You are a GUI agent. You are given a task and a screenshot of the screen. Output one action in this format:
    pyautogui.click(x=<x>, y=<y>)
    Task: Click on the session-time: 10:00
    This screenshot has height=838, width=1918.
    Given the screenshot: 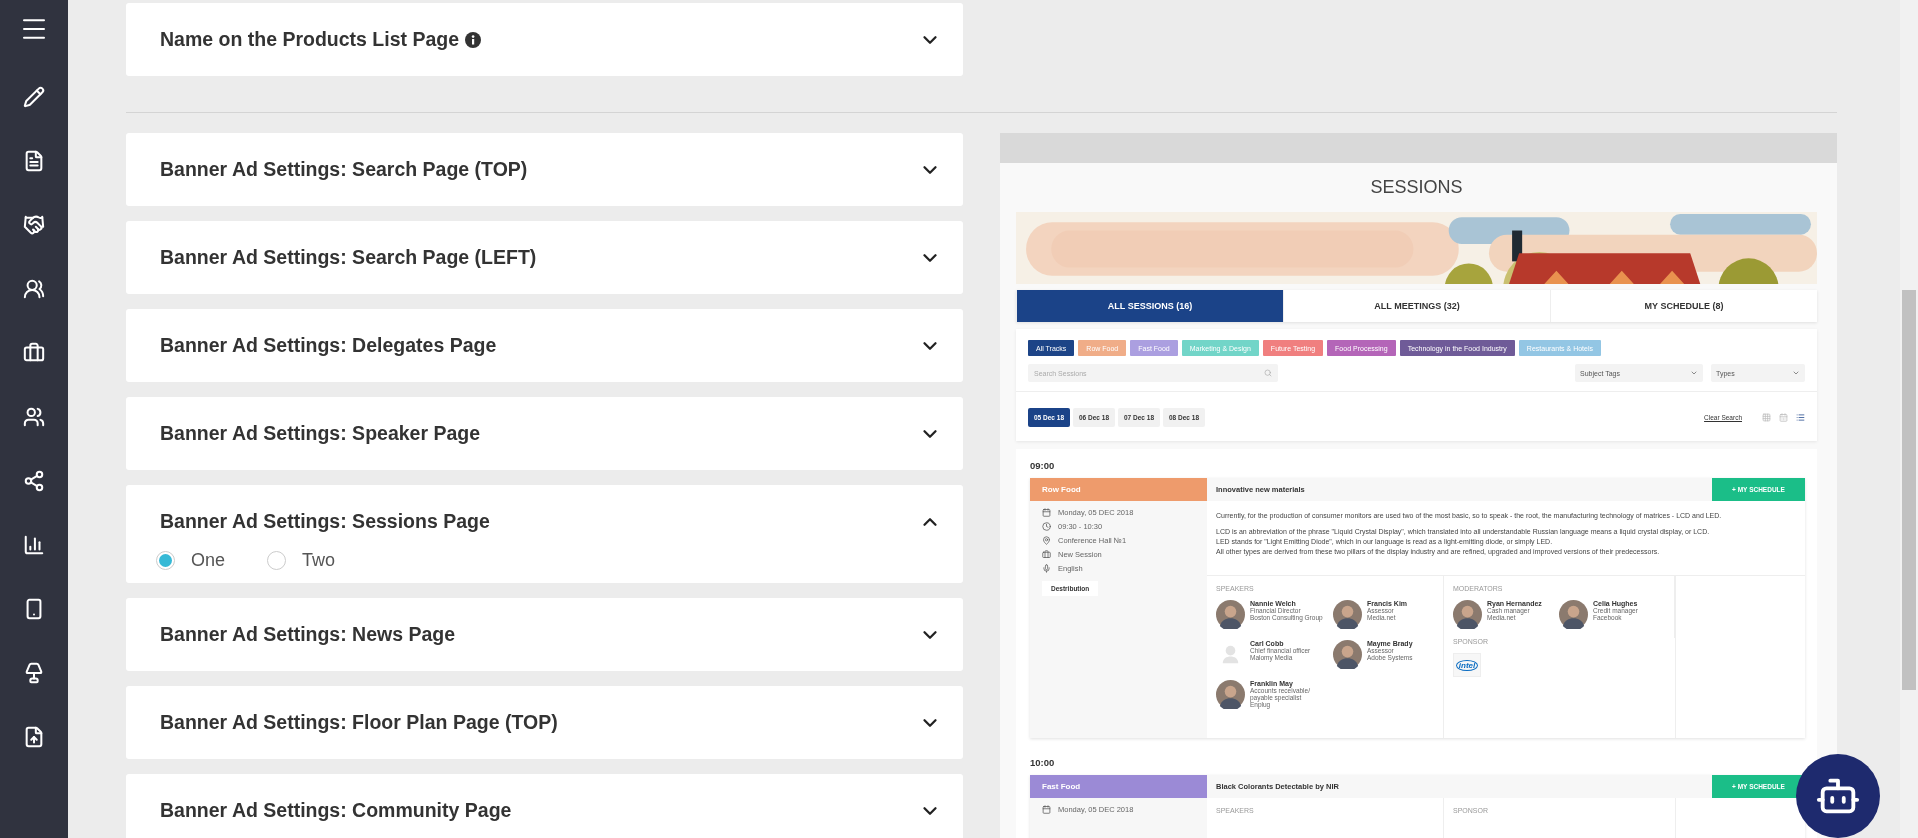 What is the action you would take?
    pyautogui.click(x=1043, y=763)
    